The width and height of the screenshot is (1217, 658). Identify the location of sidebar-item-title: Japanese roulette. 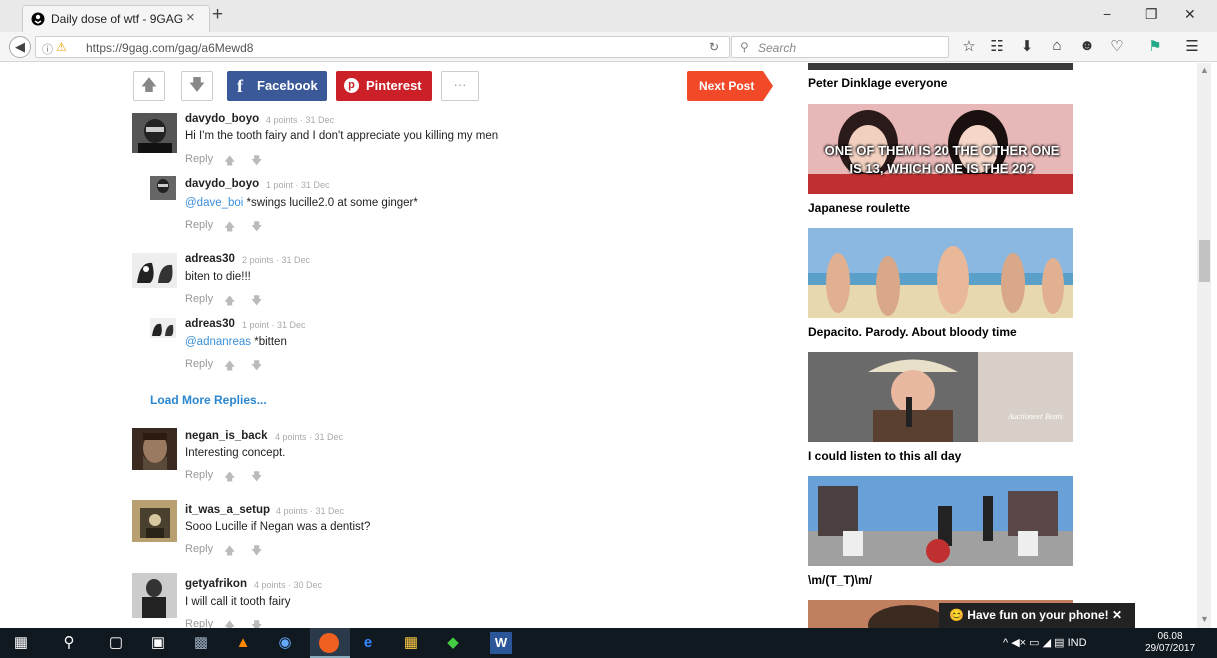
(859, 208).